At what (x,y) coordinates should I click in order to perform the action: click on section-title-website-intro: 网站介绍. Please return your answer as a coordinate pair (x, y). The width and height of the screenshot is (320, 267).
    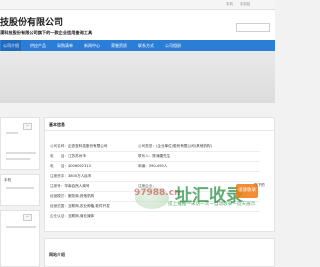
    Looking at the image, I should click on (57, 254).